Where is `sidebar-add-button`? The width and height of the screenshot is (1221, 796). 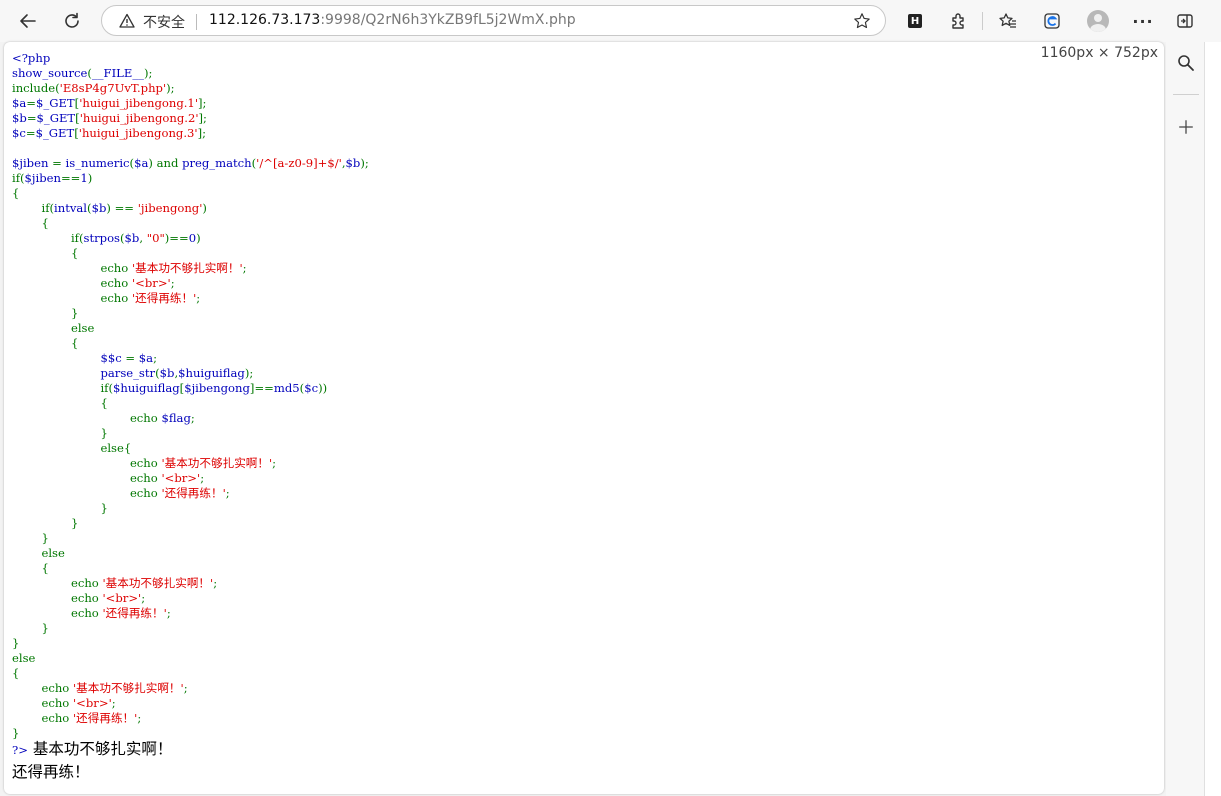 sidebar-add-button is located at coordinates (1186, 127).